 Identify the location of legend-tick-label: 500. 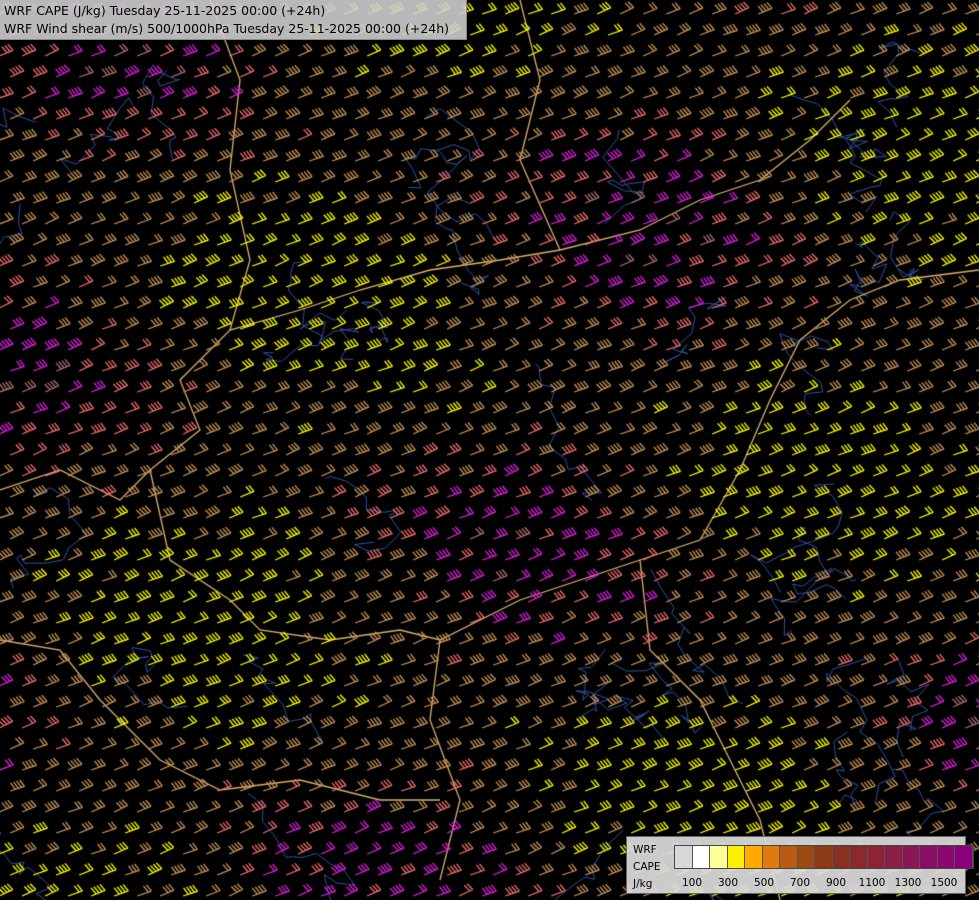
(764, 883).